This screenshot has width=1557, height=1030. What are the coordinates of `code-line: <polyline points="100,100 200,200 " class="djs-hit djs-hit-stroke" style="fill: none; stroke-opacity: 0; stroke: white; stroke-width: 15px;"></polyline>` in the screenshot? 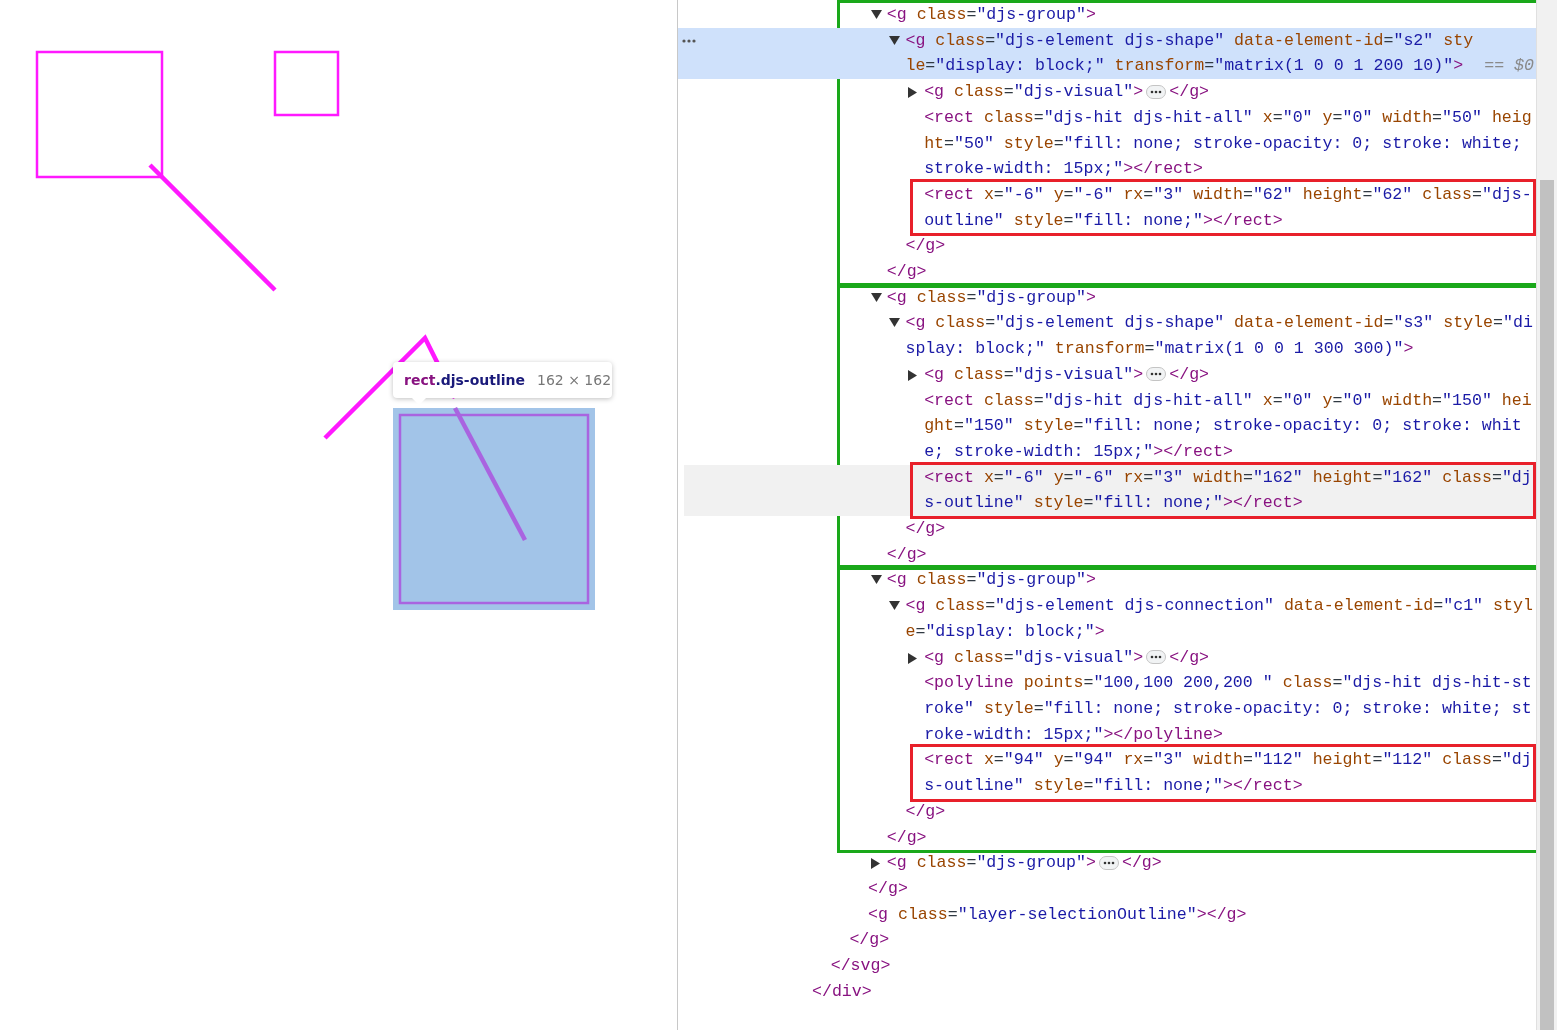 It's located at (1230, 709).